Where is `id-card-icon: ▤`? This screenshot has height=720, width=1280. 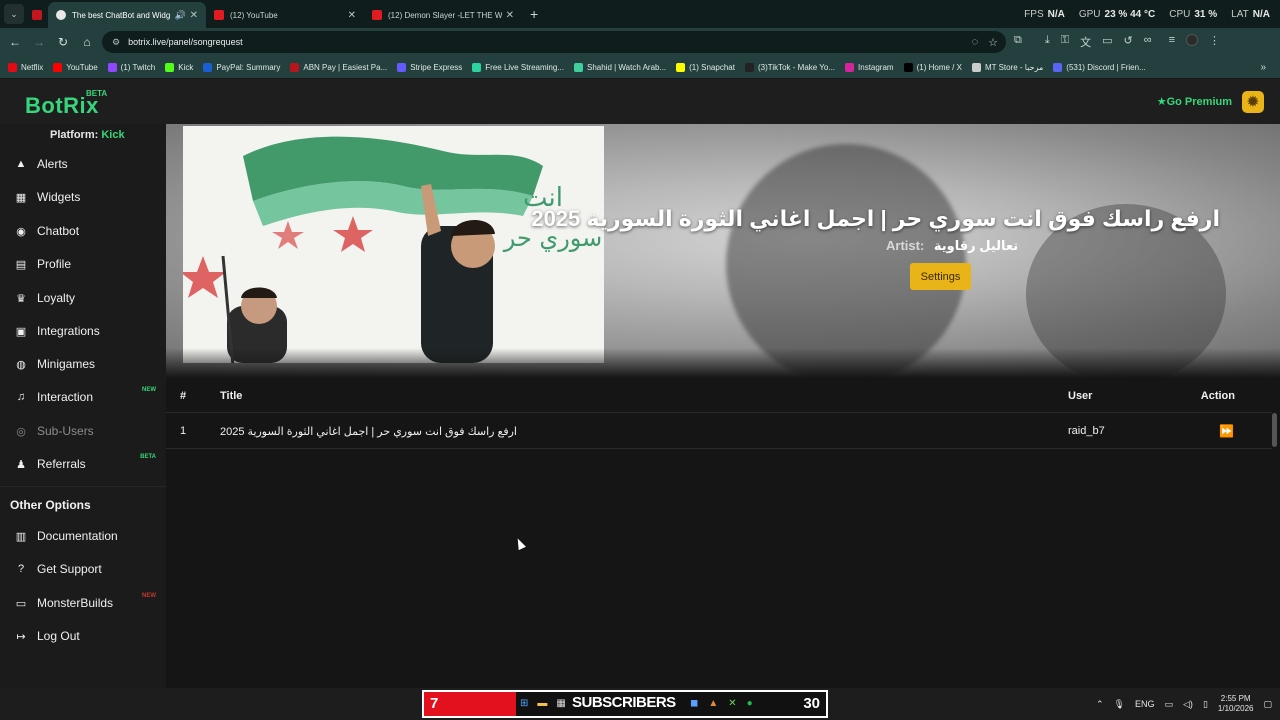
id-card-icon: ▤ is located at coordinates (21, 264).